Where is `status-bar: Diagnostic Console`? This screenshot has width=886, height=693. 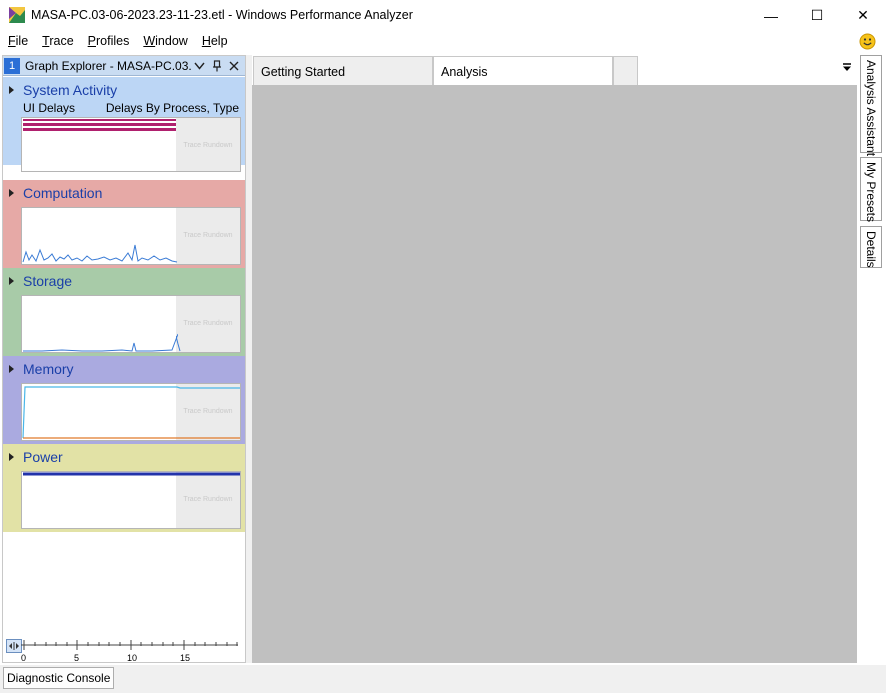
status-bar: Diagnostic Console is located at coordinates (443, 679).